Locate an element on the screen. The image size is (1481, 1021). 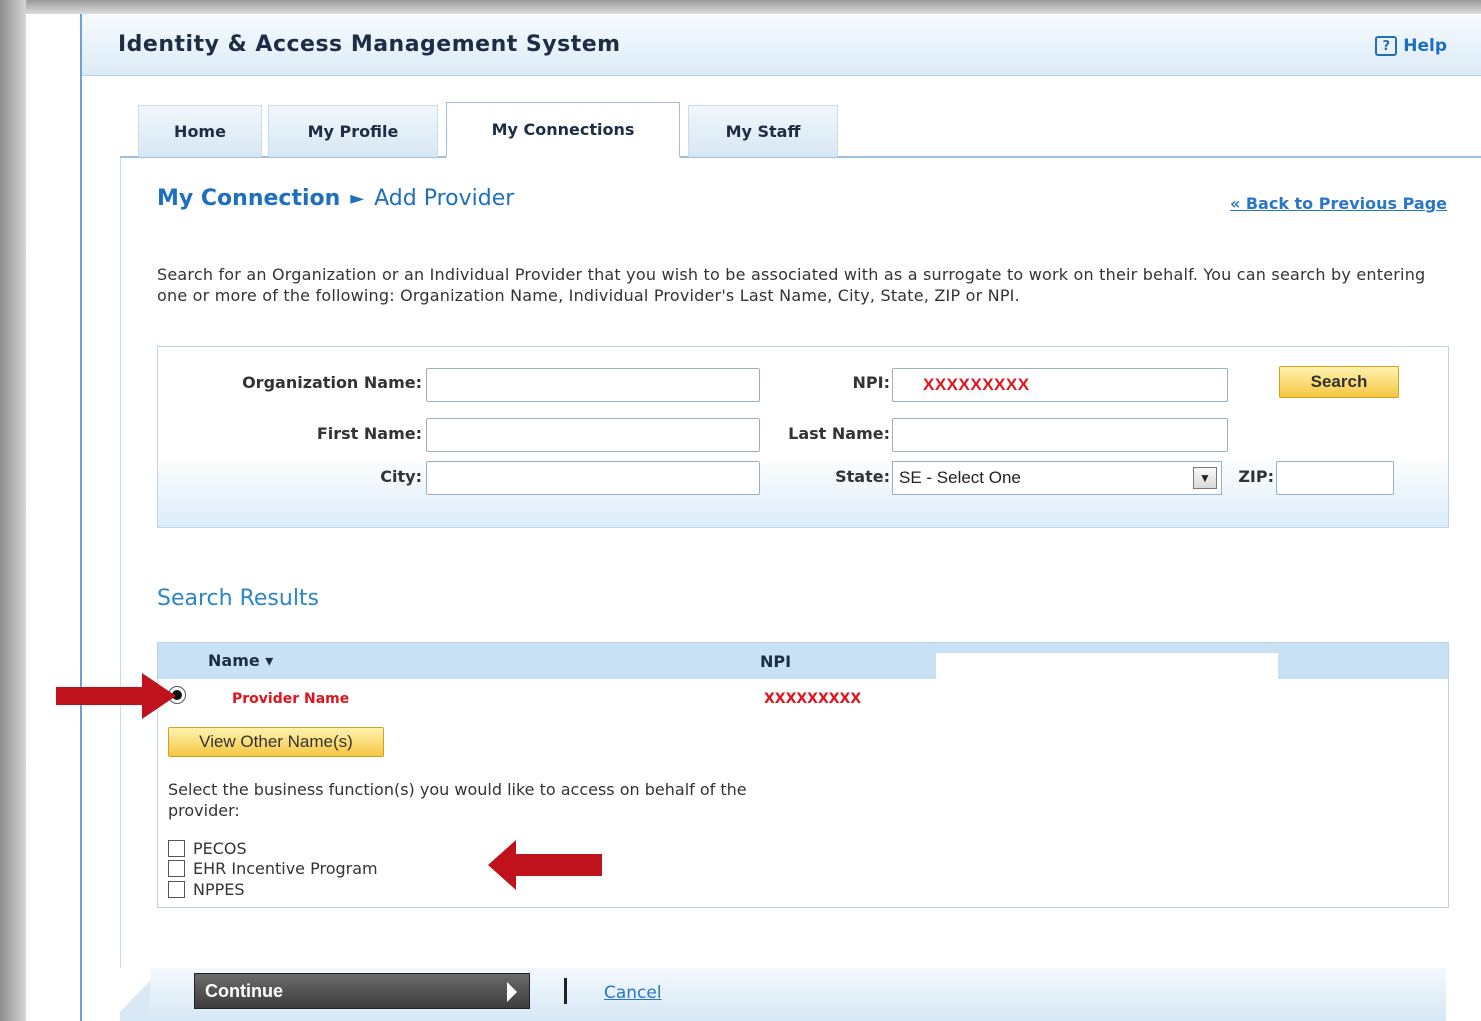
footer-separator is located at coordinates (565, 991).